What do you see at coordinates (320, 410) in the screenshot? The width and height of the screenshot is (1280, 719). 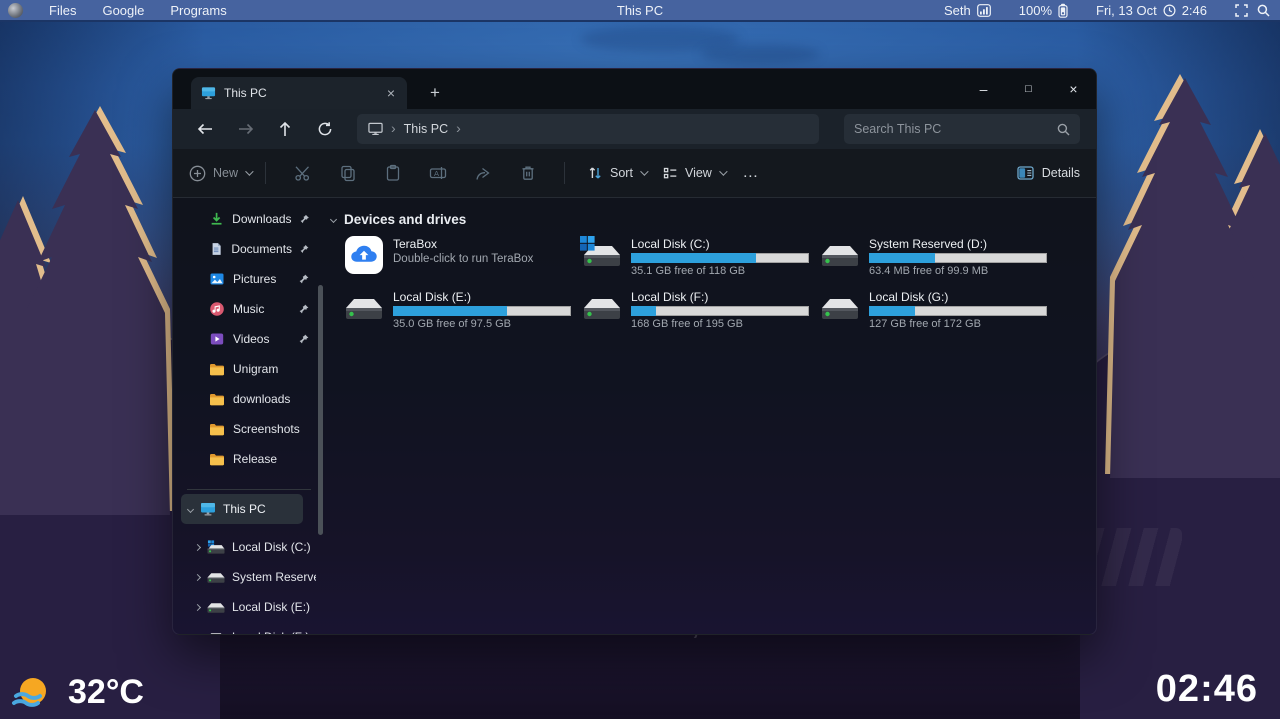 I see `sidebar-scrollbar` at bounding box center [320, 410].